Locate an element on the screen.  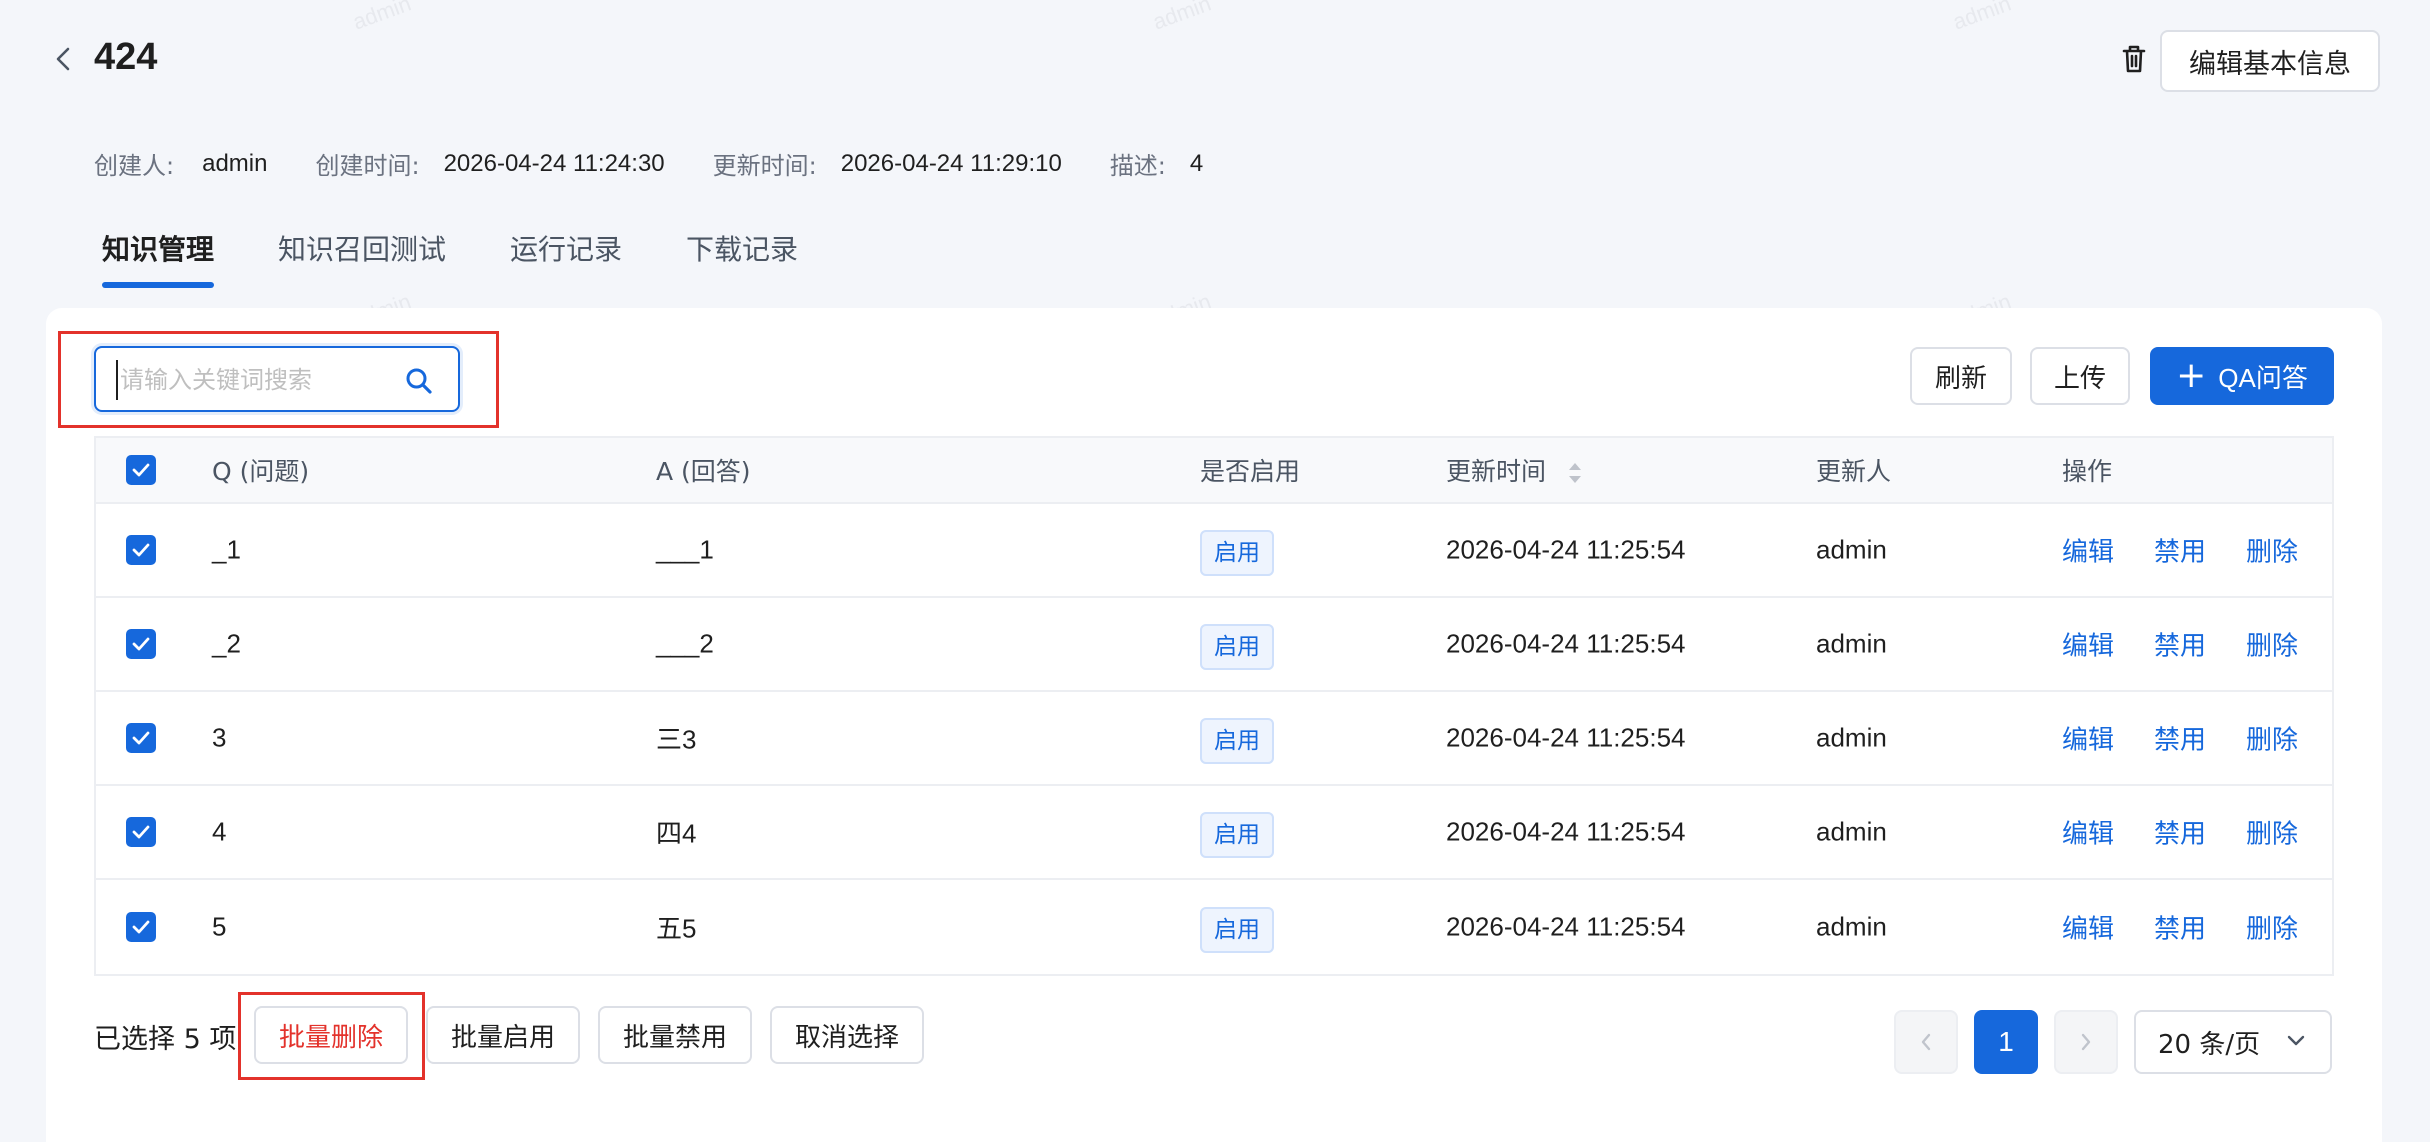
chevron-left-icon is located at coordinates (1926, 1042).